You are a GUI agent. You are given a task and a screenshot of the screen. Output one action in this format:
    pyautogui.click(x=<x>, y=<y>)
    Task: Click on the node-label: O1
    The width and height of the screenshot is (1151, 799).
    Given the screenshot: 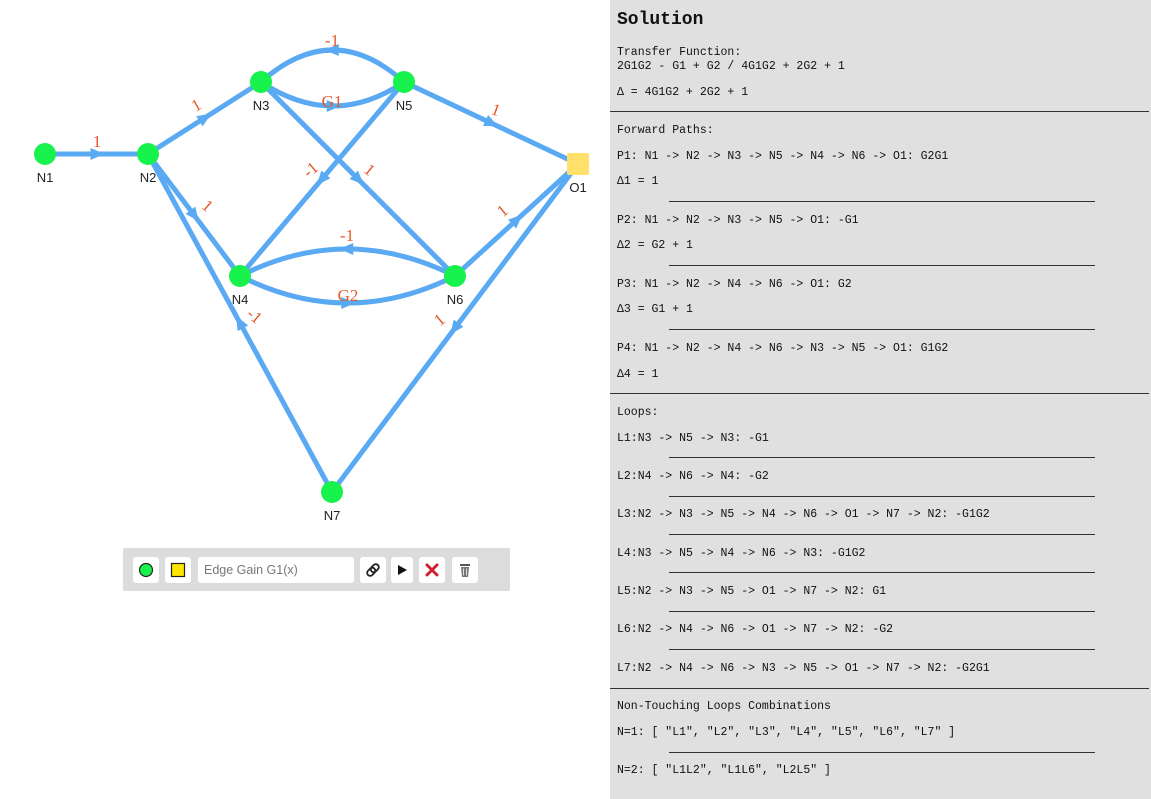 What is the action you would take?
    pyautogui.click(x=577, y=187)
    